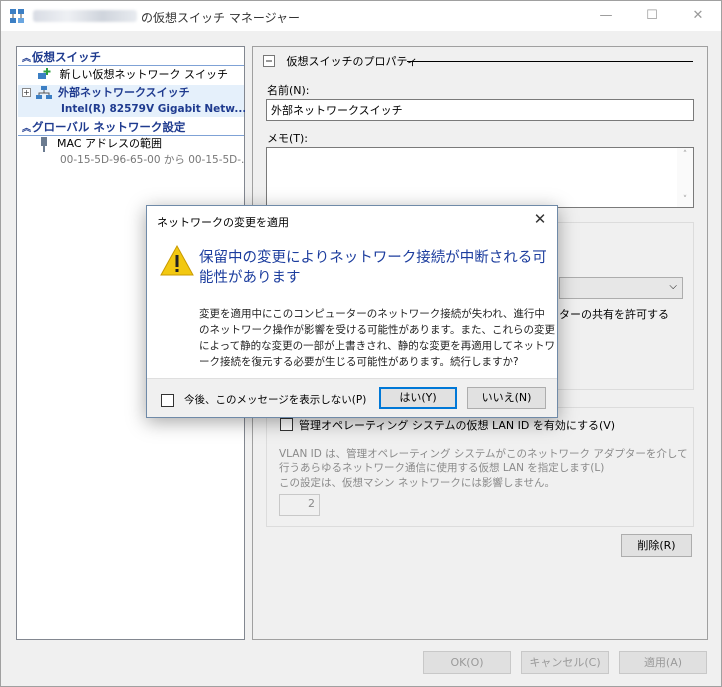  I want to click on title-bar: の仮想スイッチ マネージャー — ☐ ✕, so click(361, 16).